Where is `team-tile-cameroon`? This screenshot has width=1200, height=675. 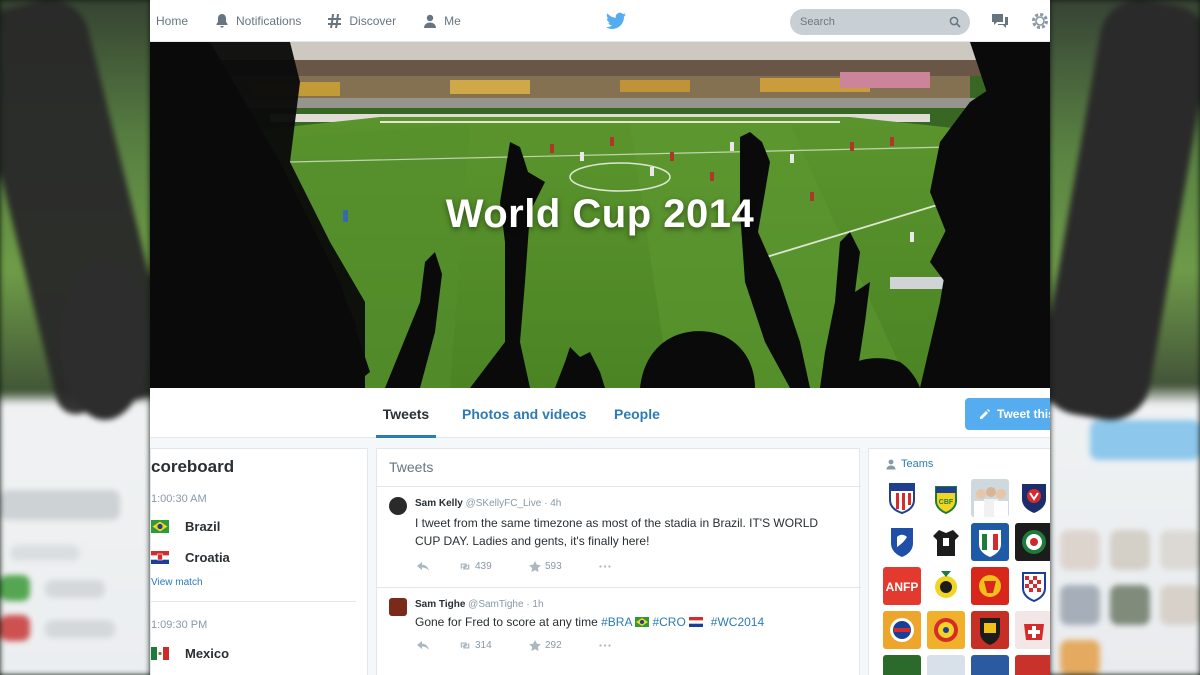 team-tile-cameroon is located at coordinates (902, 665).